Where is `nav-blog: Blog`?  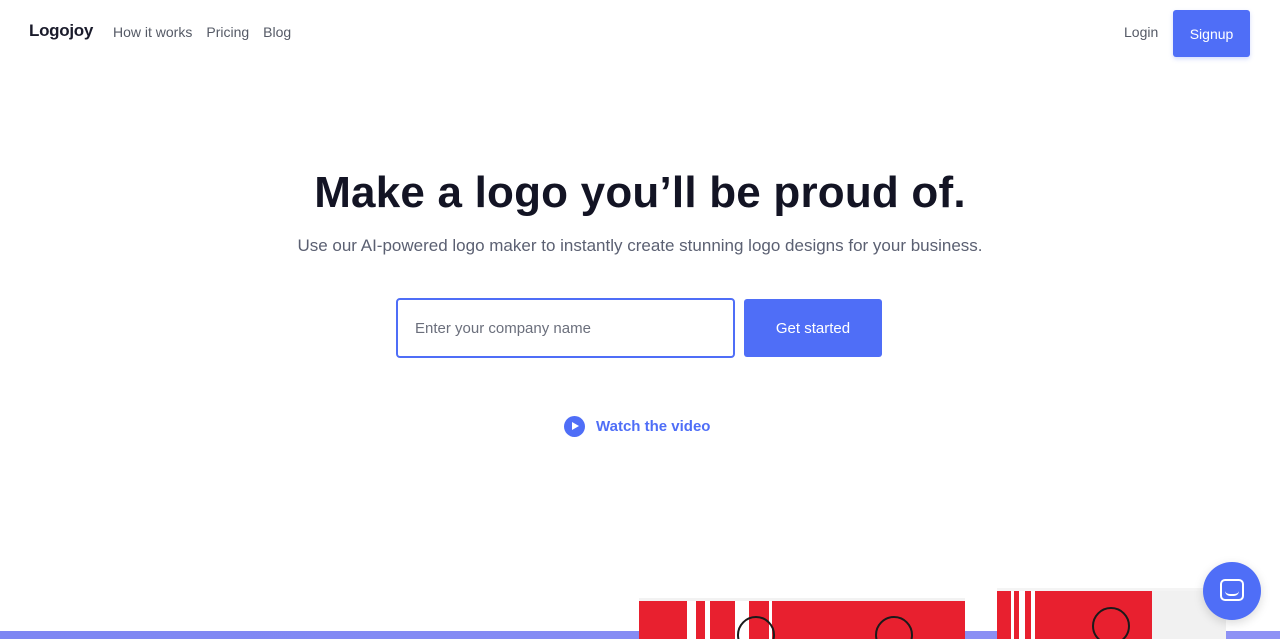 nav-blog: Blog is located at coordinates (277, 32).